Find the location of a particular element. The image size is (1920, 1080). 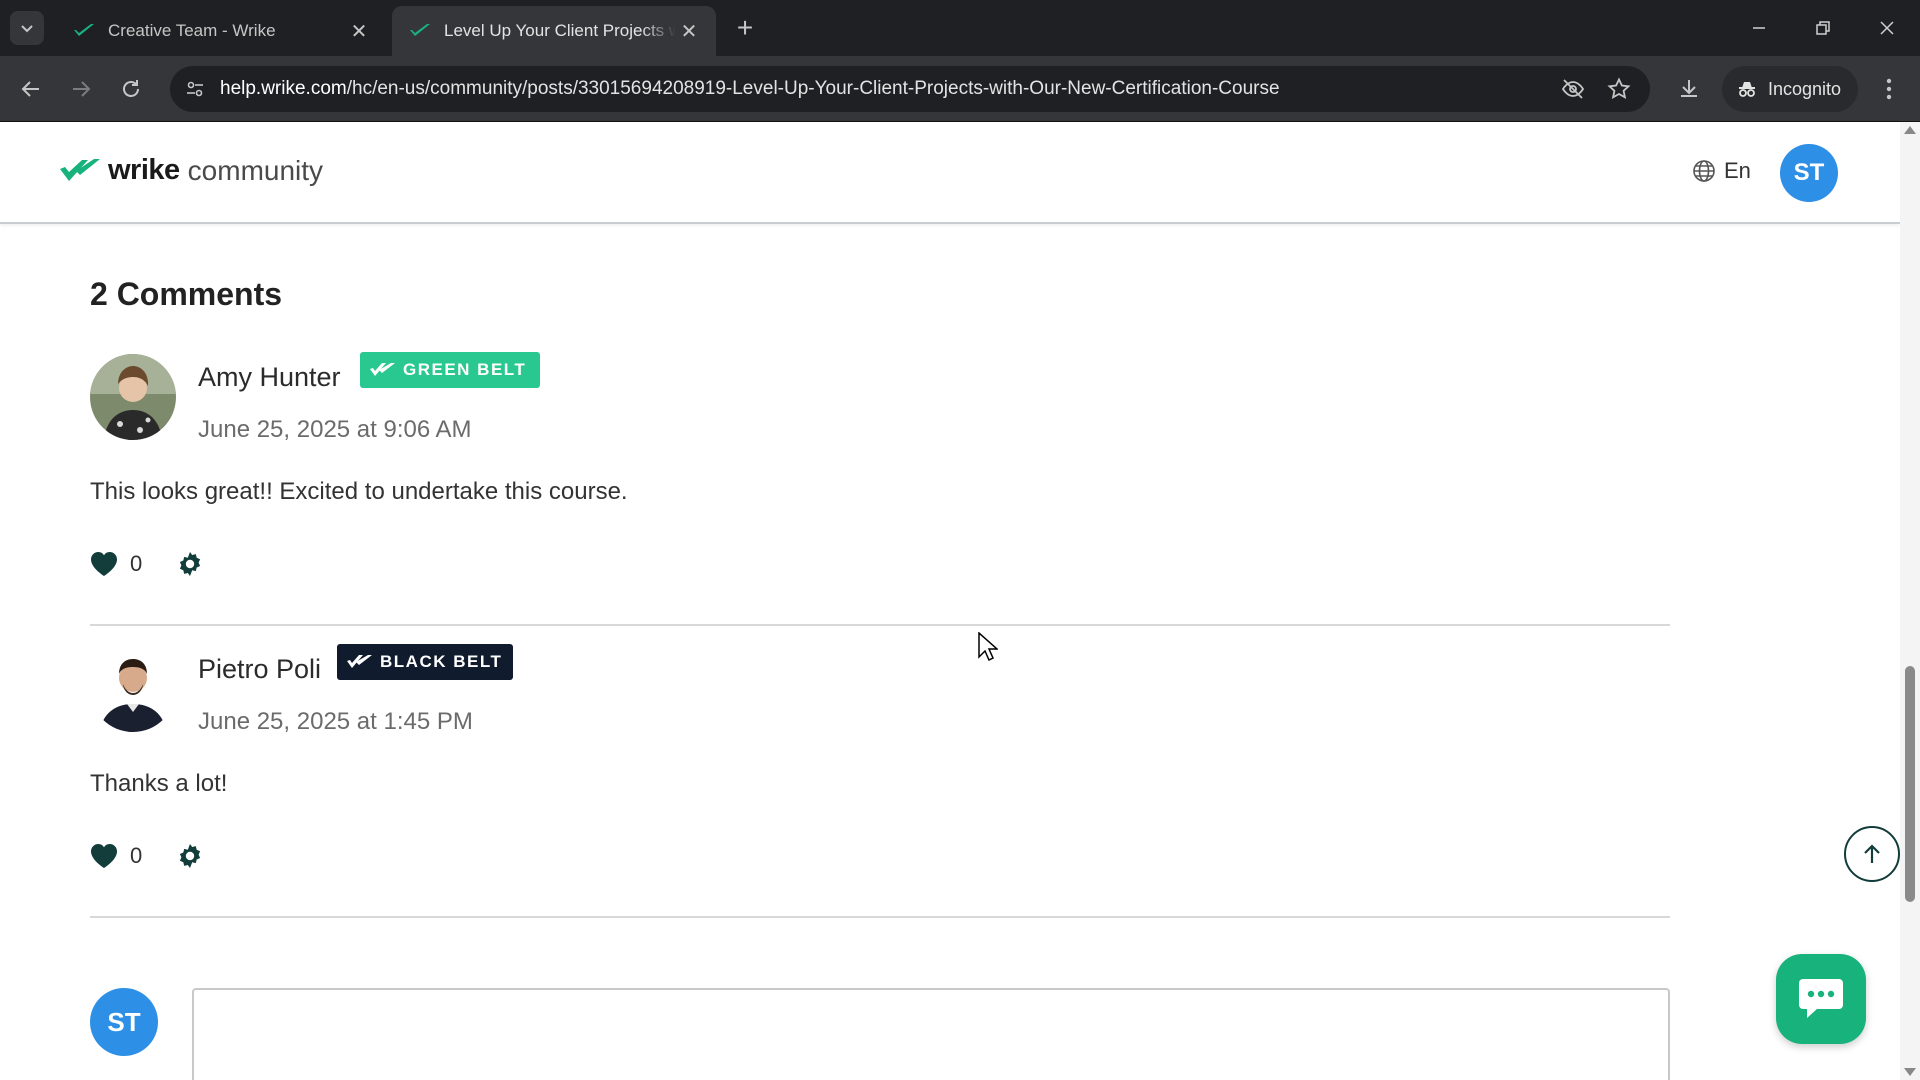

chat-bubble-icon is located at coordinates (1821, 998).